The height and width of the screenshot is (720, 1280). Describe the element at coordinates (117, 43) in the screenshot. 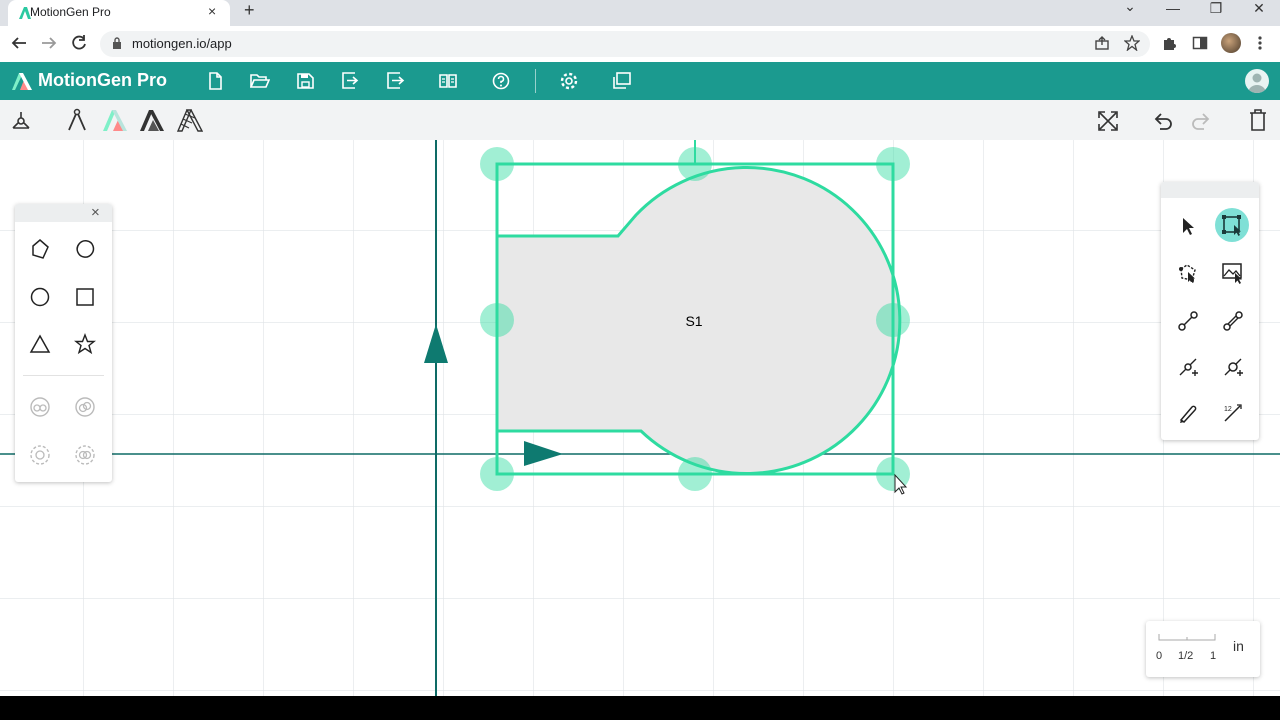

I see `lock-icon` at that location.